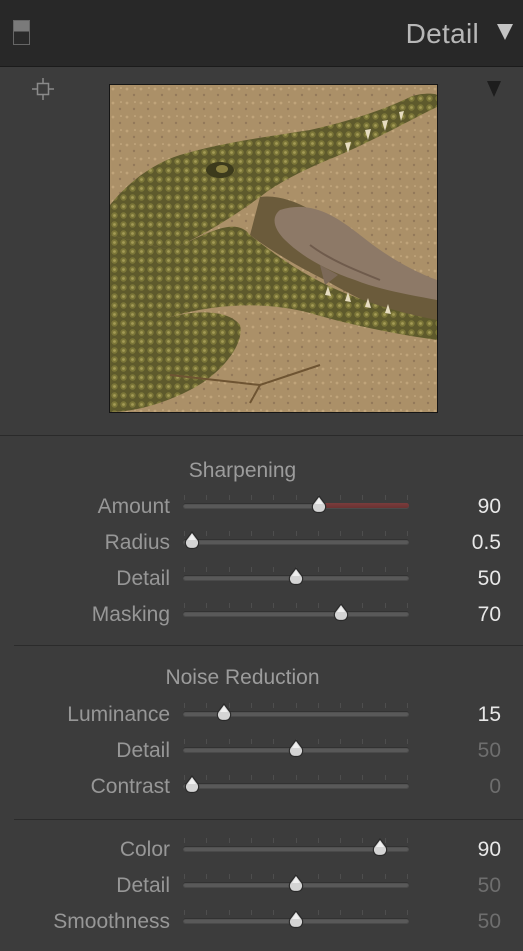  Describe the element at coordinates (489, 715) in the screenshot. I see `slider-value: 15` at that location.